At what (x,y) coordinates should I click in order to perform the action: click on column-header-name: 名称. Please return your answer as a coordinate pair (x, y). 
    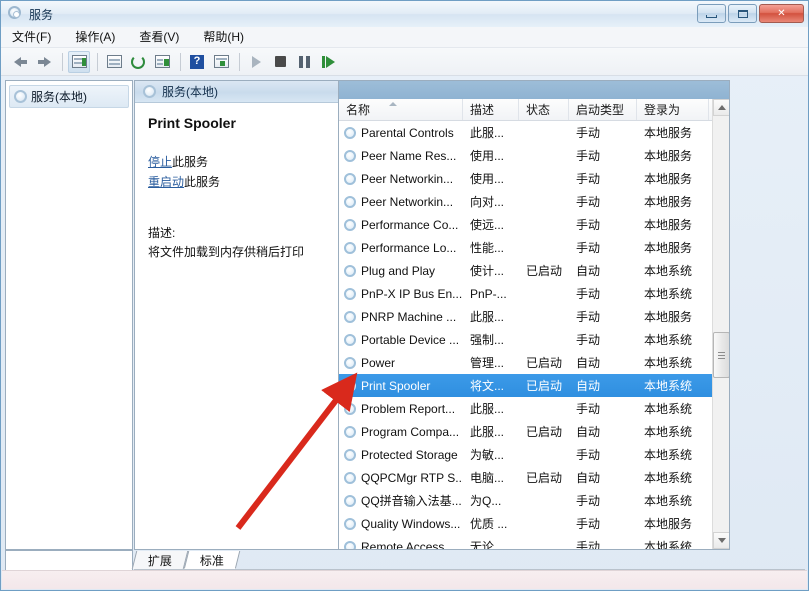
    Looking at the image, I should click on (401, 109).